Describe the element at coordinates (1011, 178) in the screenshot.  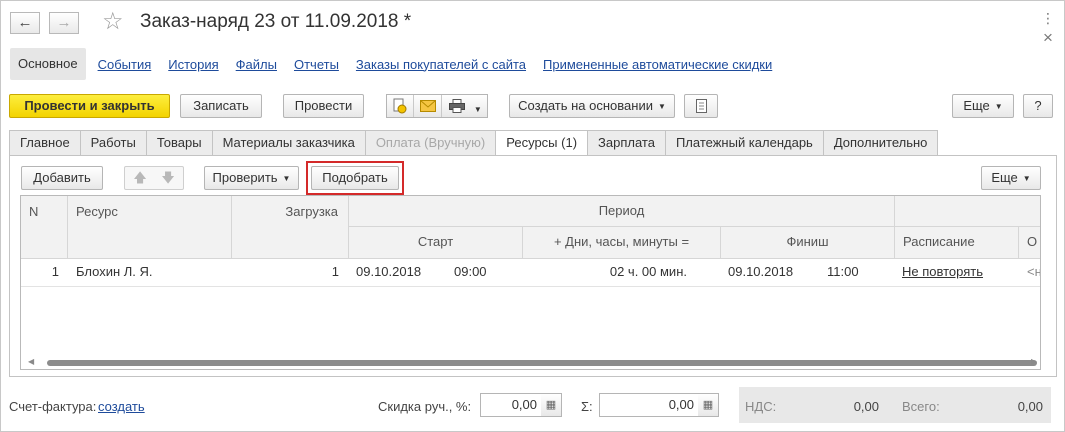
I see `resources-more-button: Еще ▼` at that location.